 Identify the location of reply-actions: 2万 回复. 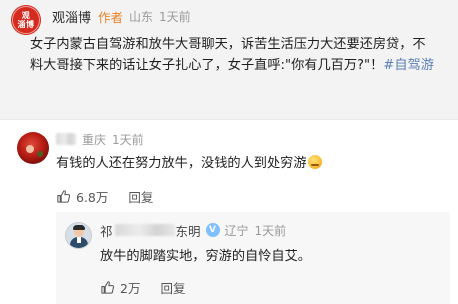
(142, 287).